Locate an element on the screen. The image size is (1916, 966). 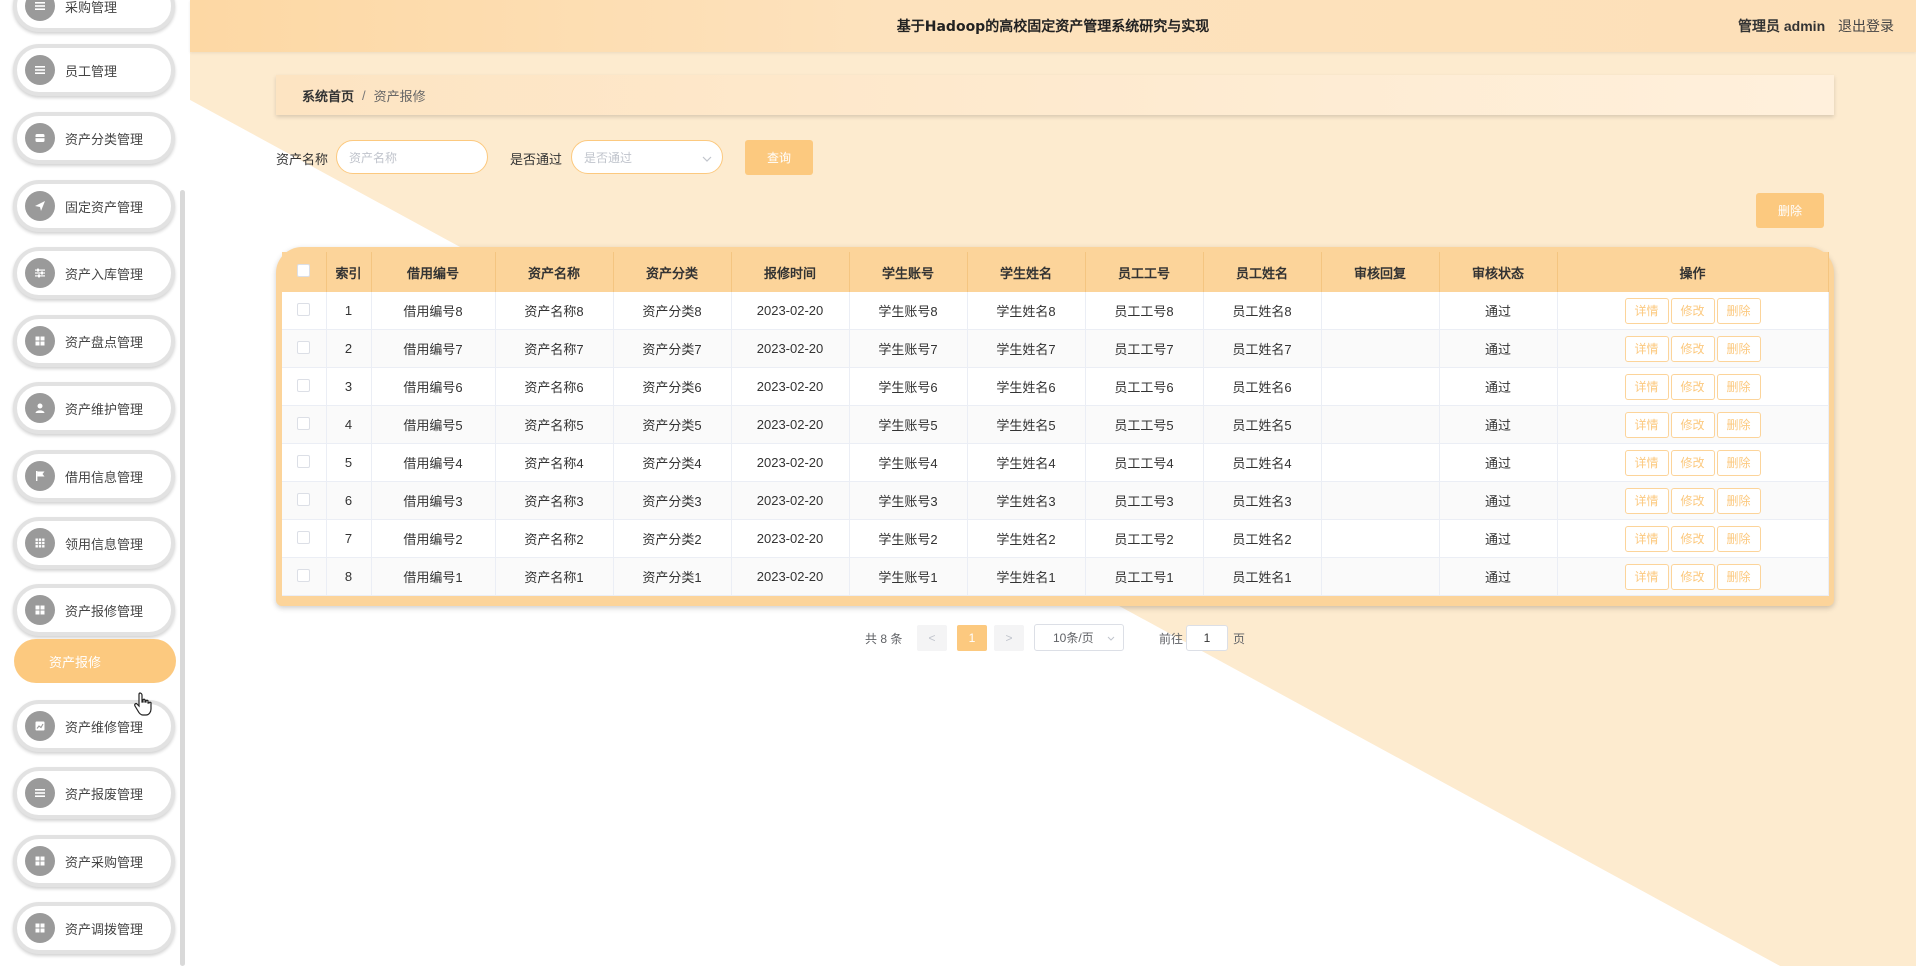
submenu-item-asset-repair: 资产报修 is located at coordinates (95, 661).